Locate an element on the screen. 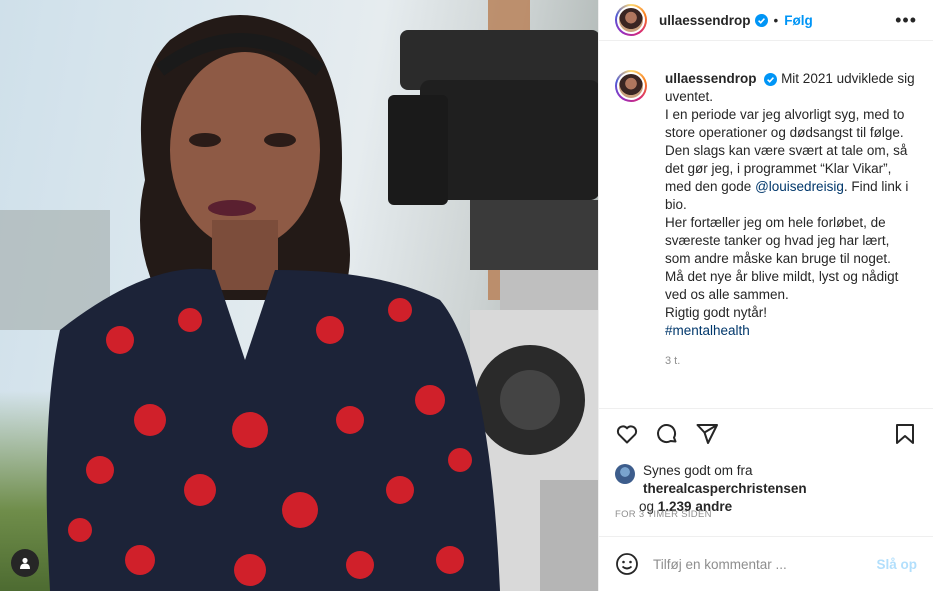  post-header: ullaessendrop • Følg ••• is located at coordinates (766, 20).